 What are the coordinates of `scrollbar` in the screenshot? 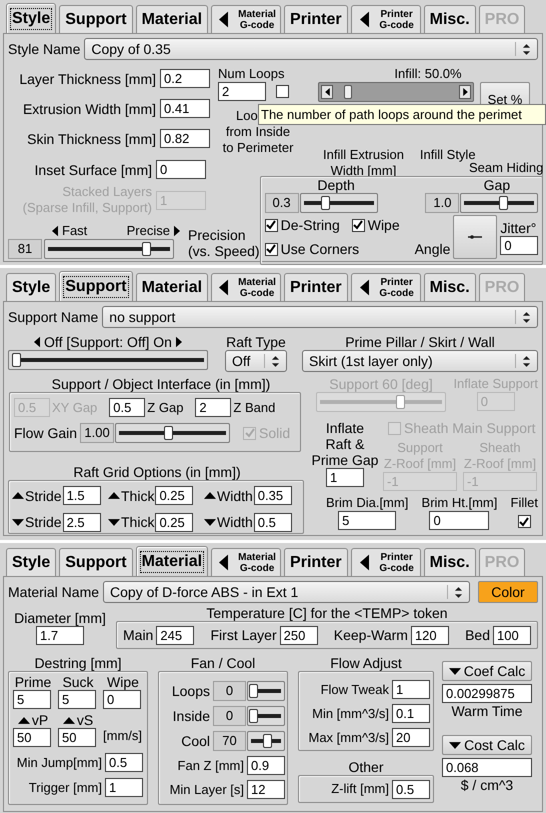 It's located at (396, 92).